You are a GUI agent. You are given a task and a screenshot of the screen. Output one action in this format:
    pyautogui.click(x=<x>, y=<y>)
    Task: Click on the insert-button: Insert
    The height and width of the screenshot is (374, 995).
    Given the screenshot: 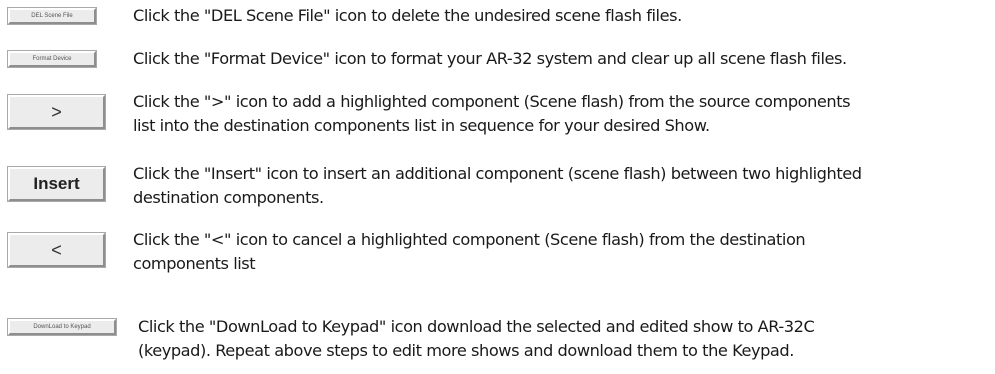 What is the action you would take?
    pyautogui.click(x=56, y=184)
    